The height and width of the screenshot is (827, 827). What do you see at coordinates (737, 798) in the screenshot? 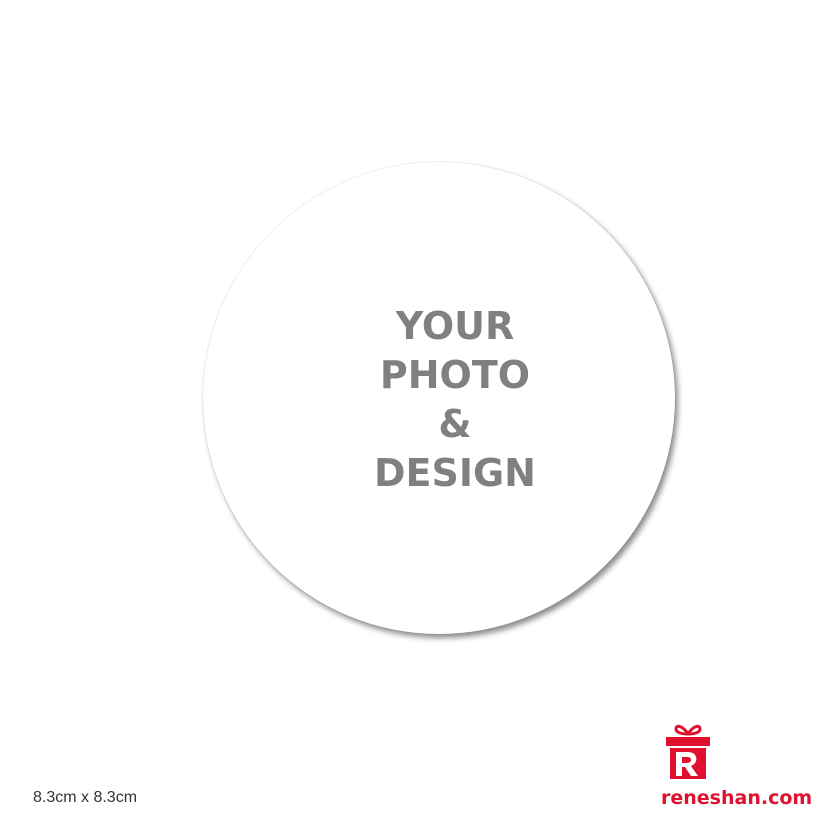
I see `brand-name: reneshan.com` at bounding box center [737, 798].